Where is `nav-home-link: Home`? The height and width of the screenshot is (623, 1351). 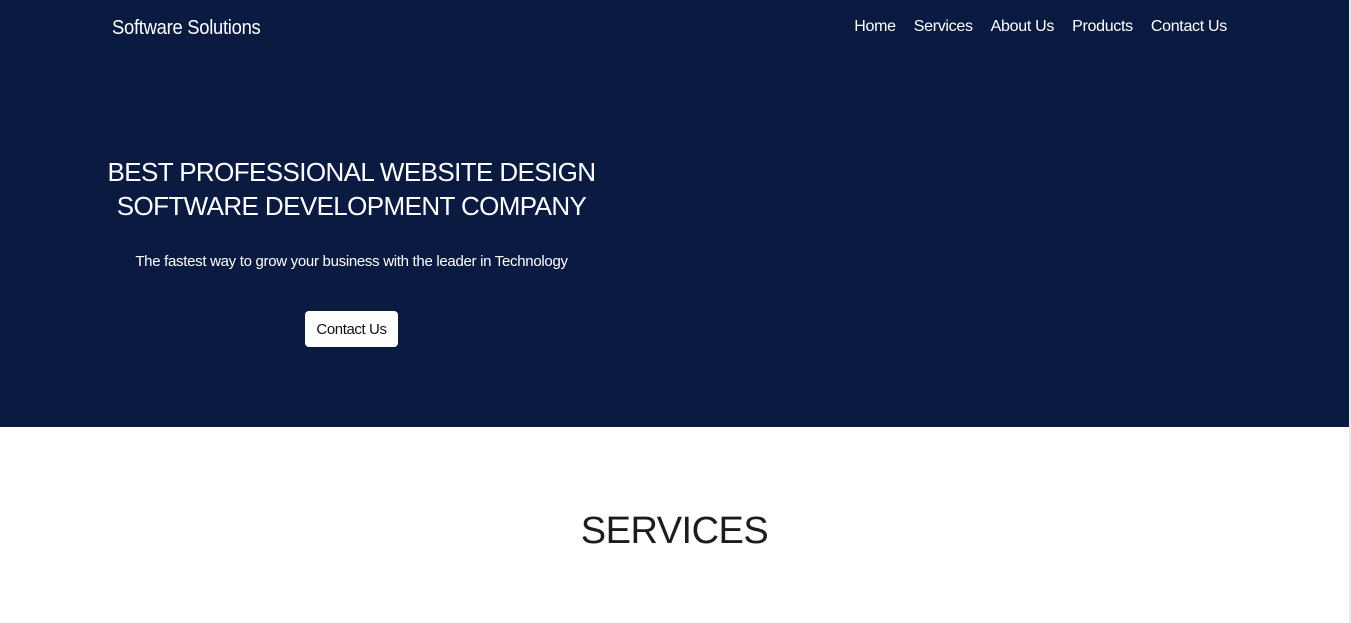
nav-home-link: Home is located at coordinates (875, 27).